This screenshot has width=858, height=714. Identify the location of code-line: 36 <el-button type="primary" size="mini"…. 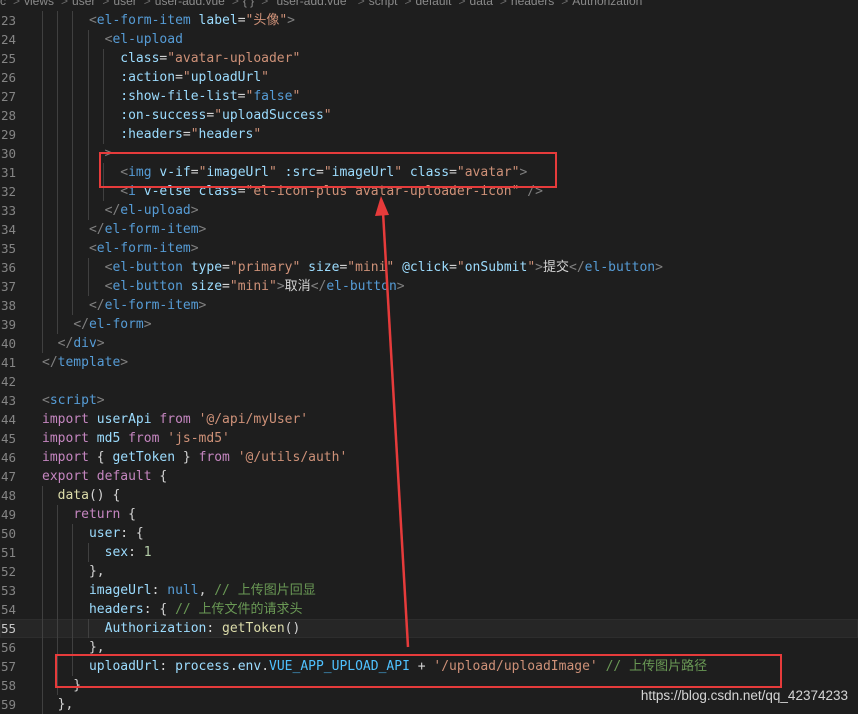
(429, 267).